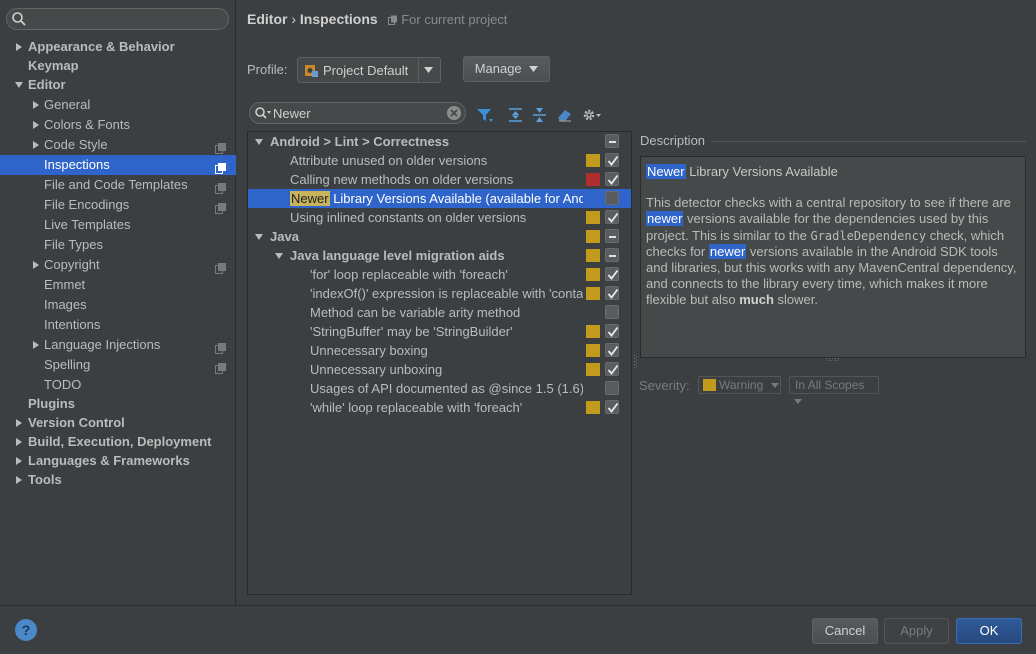 This screenshot has height=654, width=1036. What do you see at coordinates (540, 115) in the screenshot?
I see `collapse-all-icon` at bounding box center [540, 115].